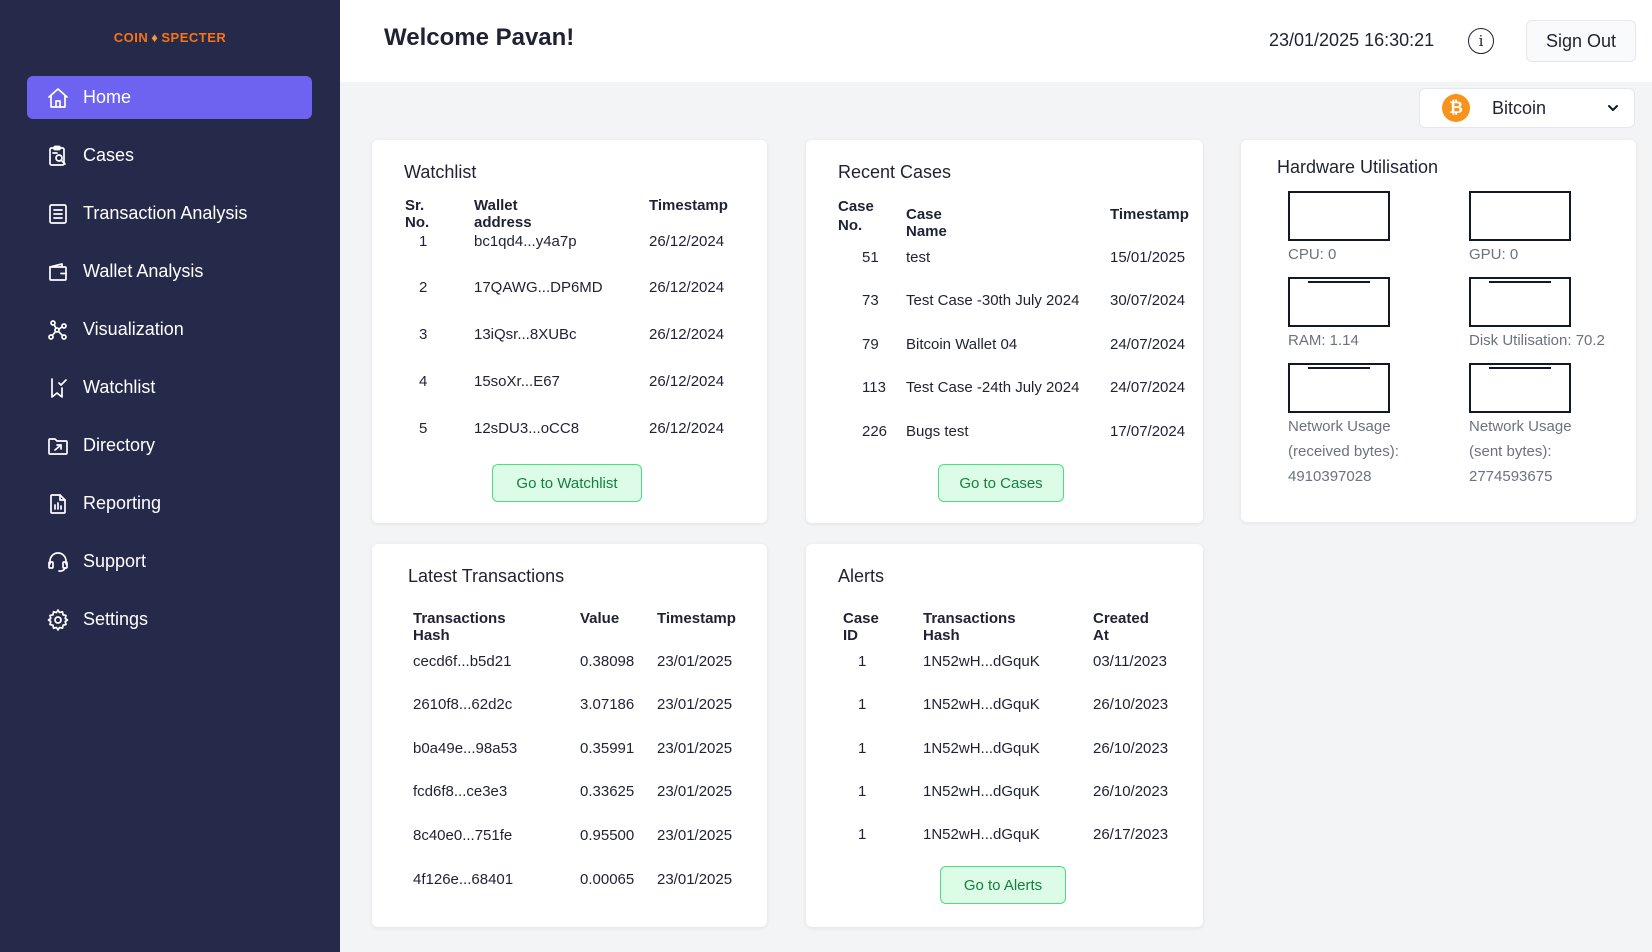  Describe the element at coordinates (58, 156) in the screenshot. I see `cases-icon` at that location.